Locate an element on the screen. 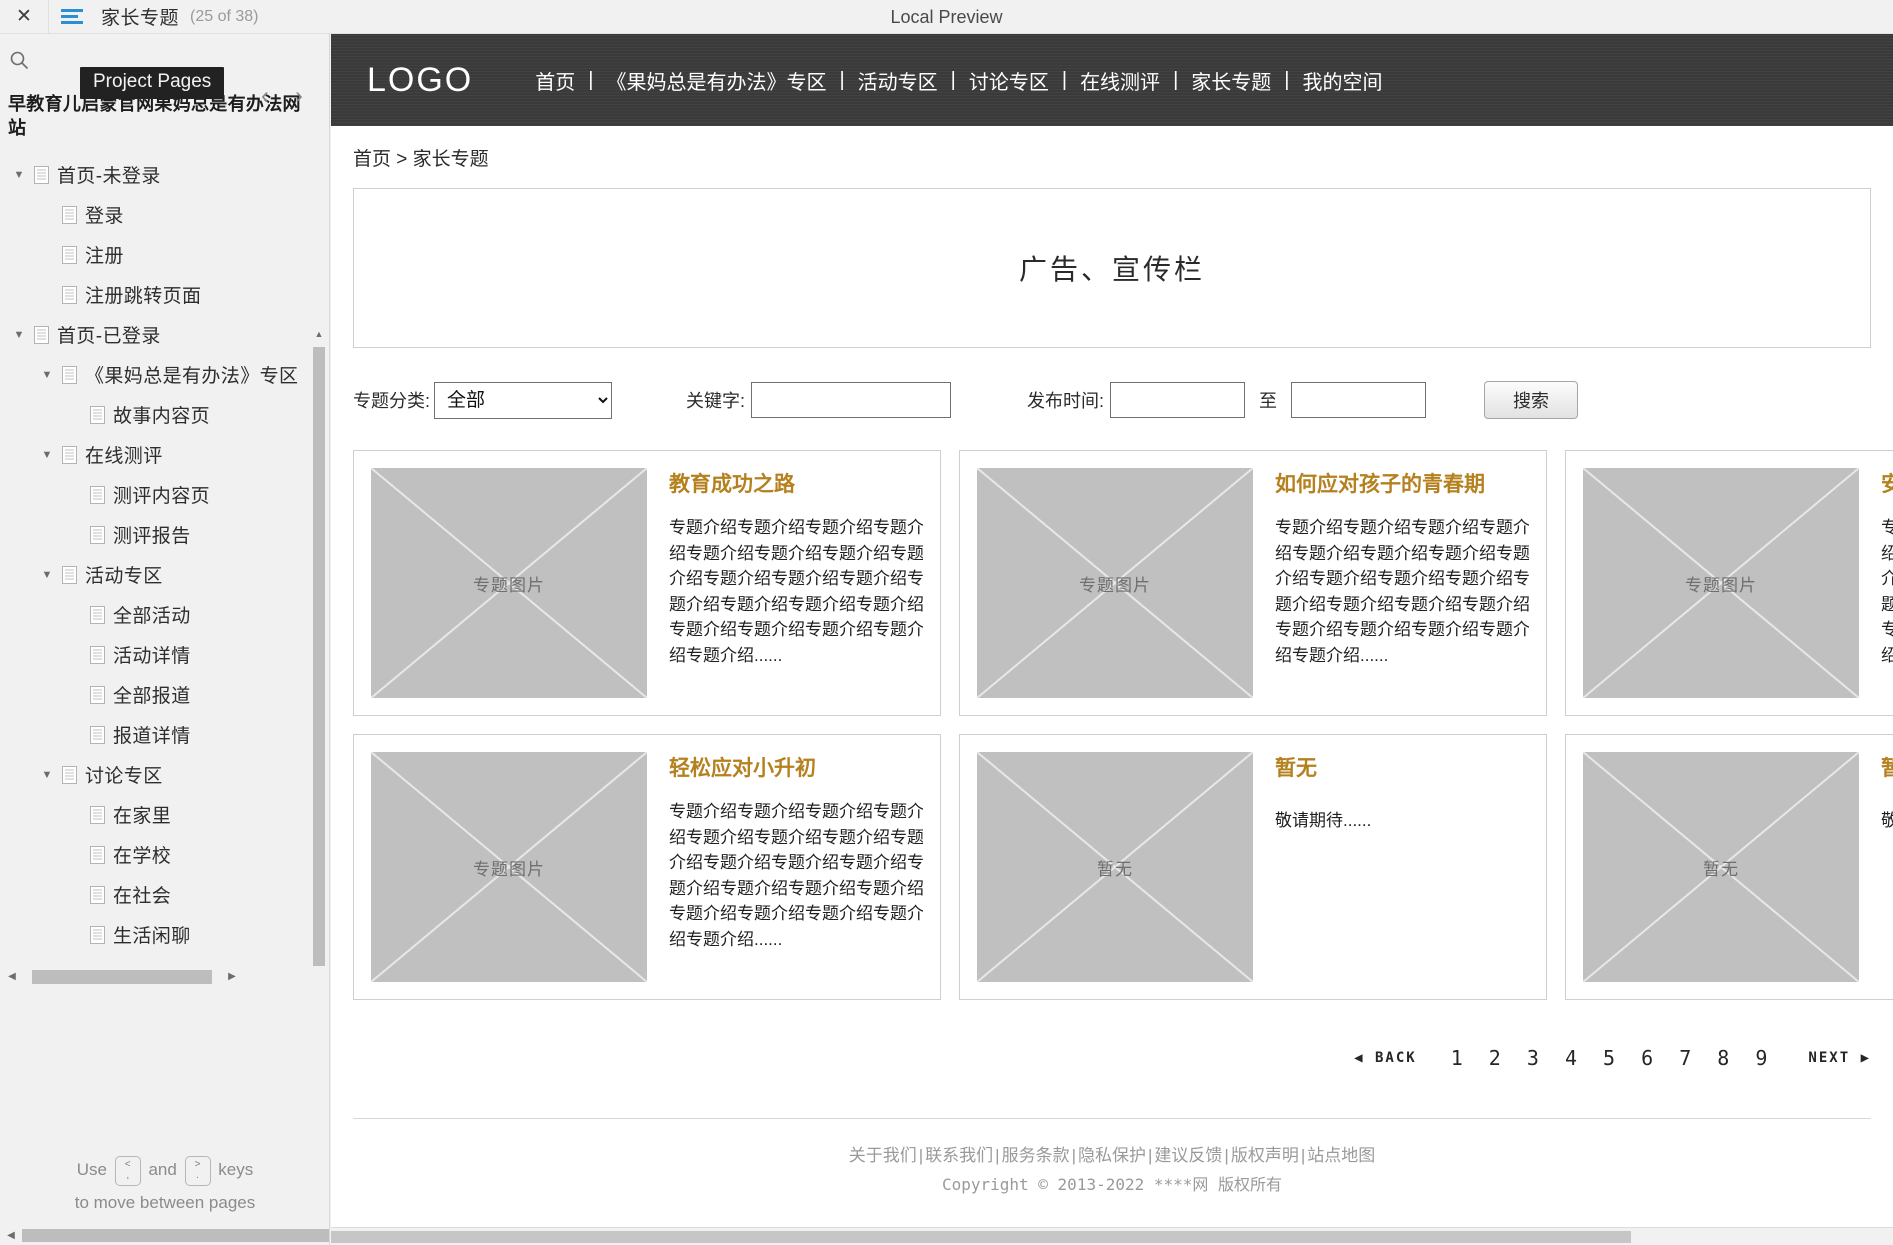  nav-link: 活动专区 is located at coordinates (898, 80).